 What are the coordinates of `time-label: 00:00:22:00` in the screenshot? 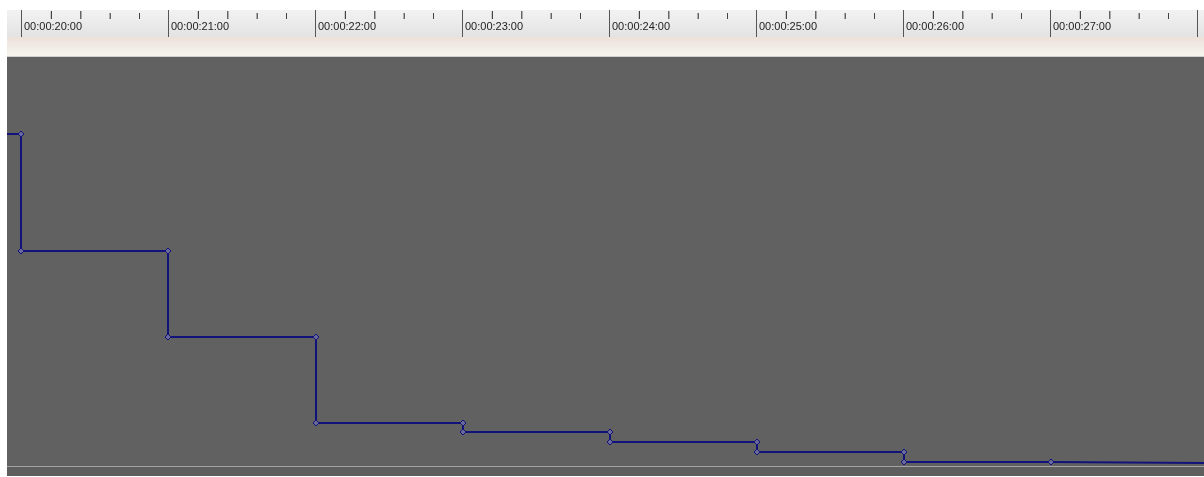 It's located at (347, 26).